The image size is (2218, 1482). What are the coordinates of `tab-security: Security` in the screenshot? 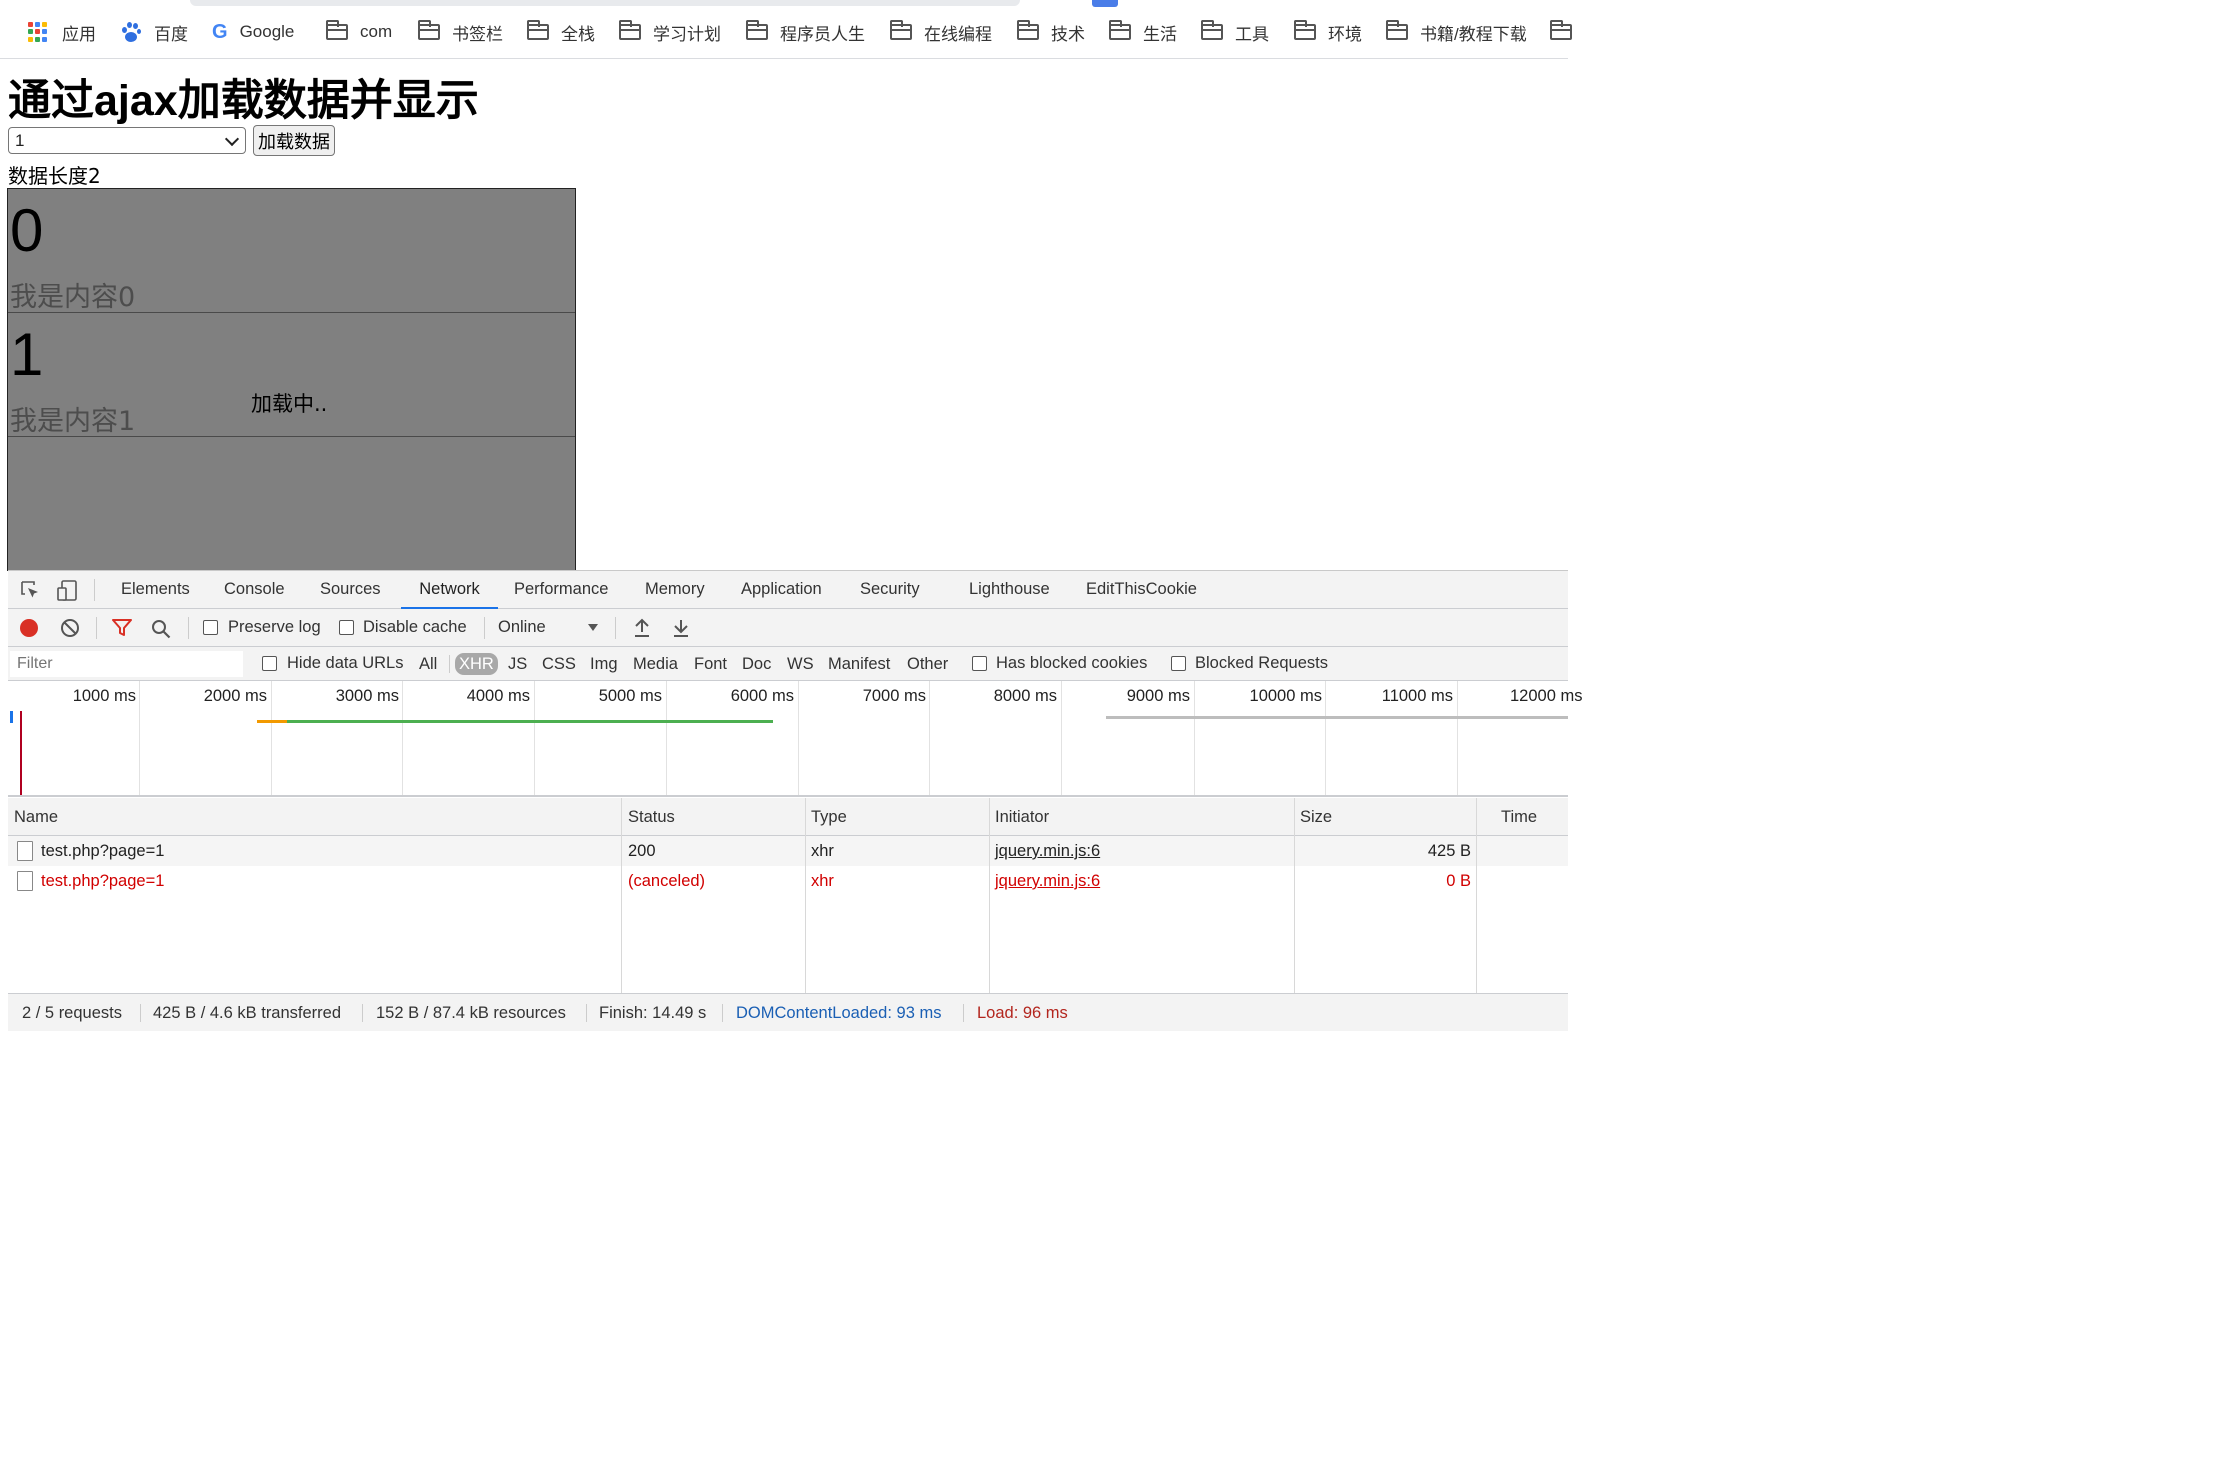 It's located at (890, 590).